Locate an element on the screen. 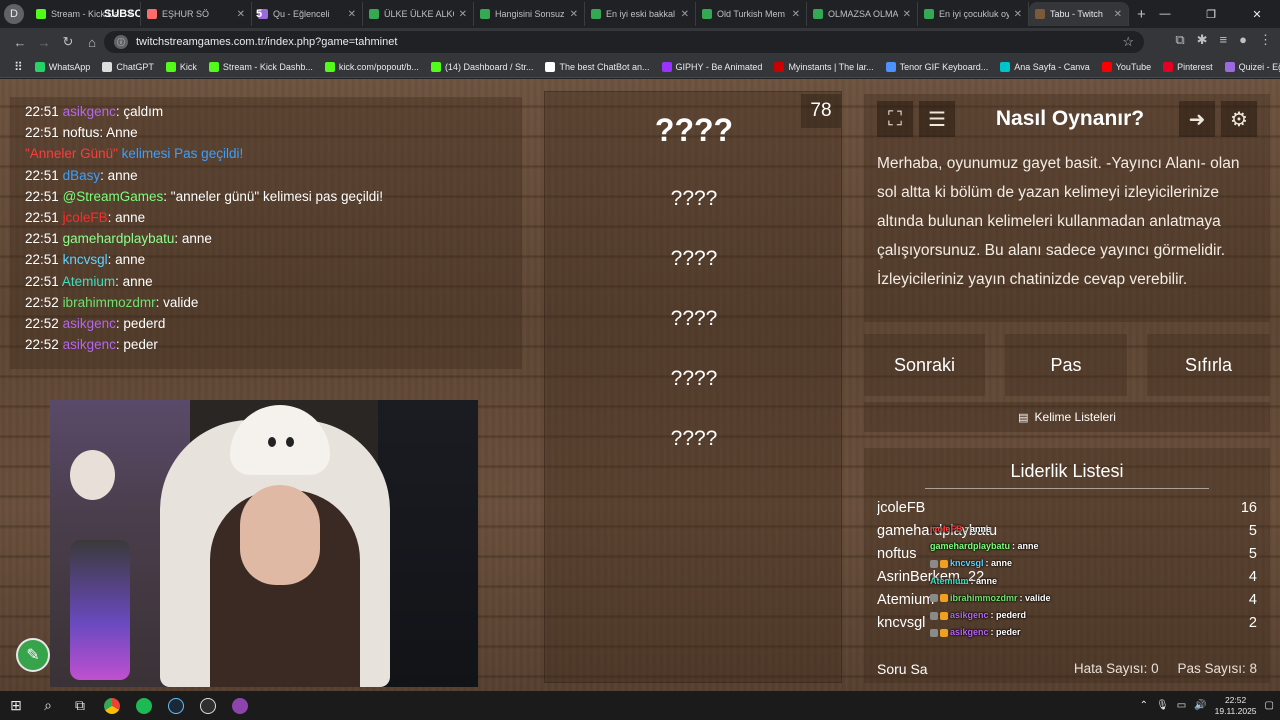 The image size is (1280, 720). next-button: Sonraki is located at coordinates (924, 365).